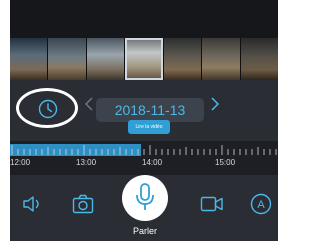 This screenshot has width=320, height=241. I want to click on talk-button, so click(145, 198).